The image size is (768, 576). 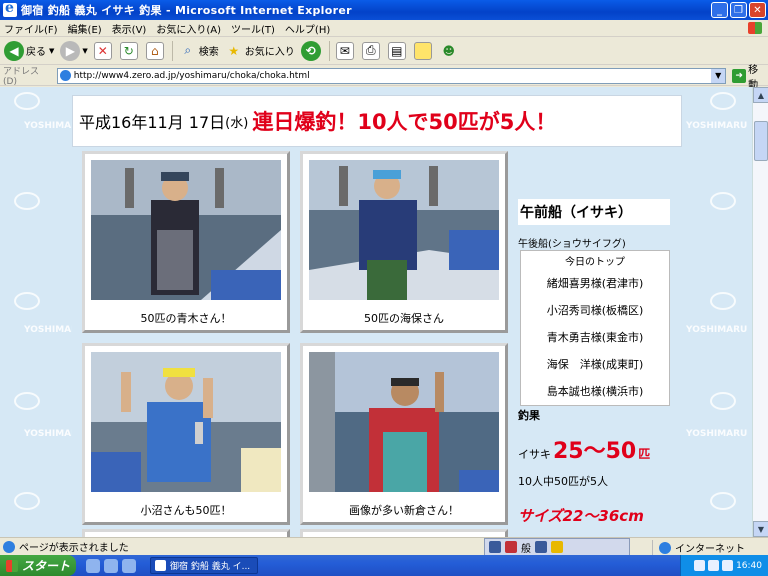 I want to click on photo-card: 画像が多い新倉さん！, so click(x=404, y=434).